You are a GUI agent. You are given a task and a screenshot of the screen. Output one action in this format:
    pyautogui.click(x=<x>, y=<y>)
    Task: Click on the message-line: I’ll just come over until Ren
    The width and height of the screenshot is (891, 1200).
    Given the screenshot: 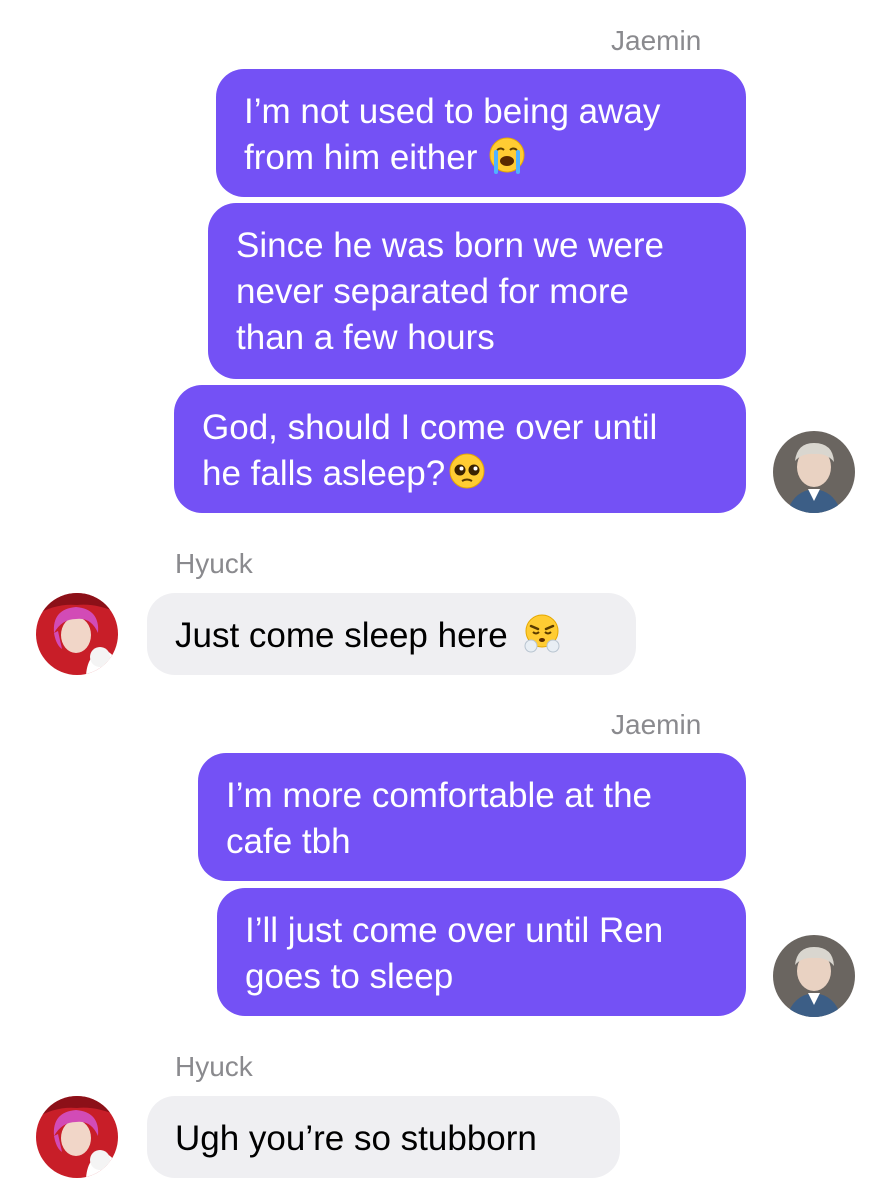 What is the action you would take?
    pyautogui.click(x=454, y=930)
    